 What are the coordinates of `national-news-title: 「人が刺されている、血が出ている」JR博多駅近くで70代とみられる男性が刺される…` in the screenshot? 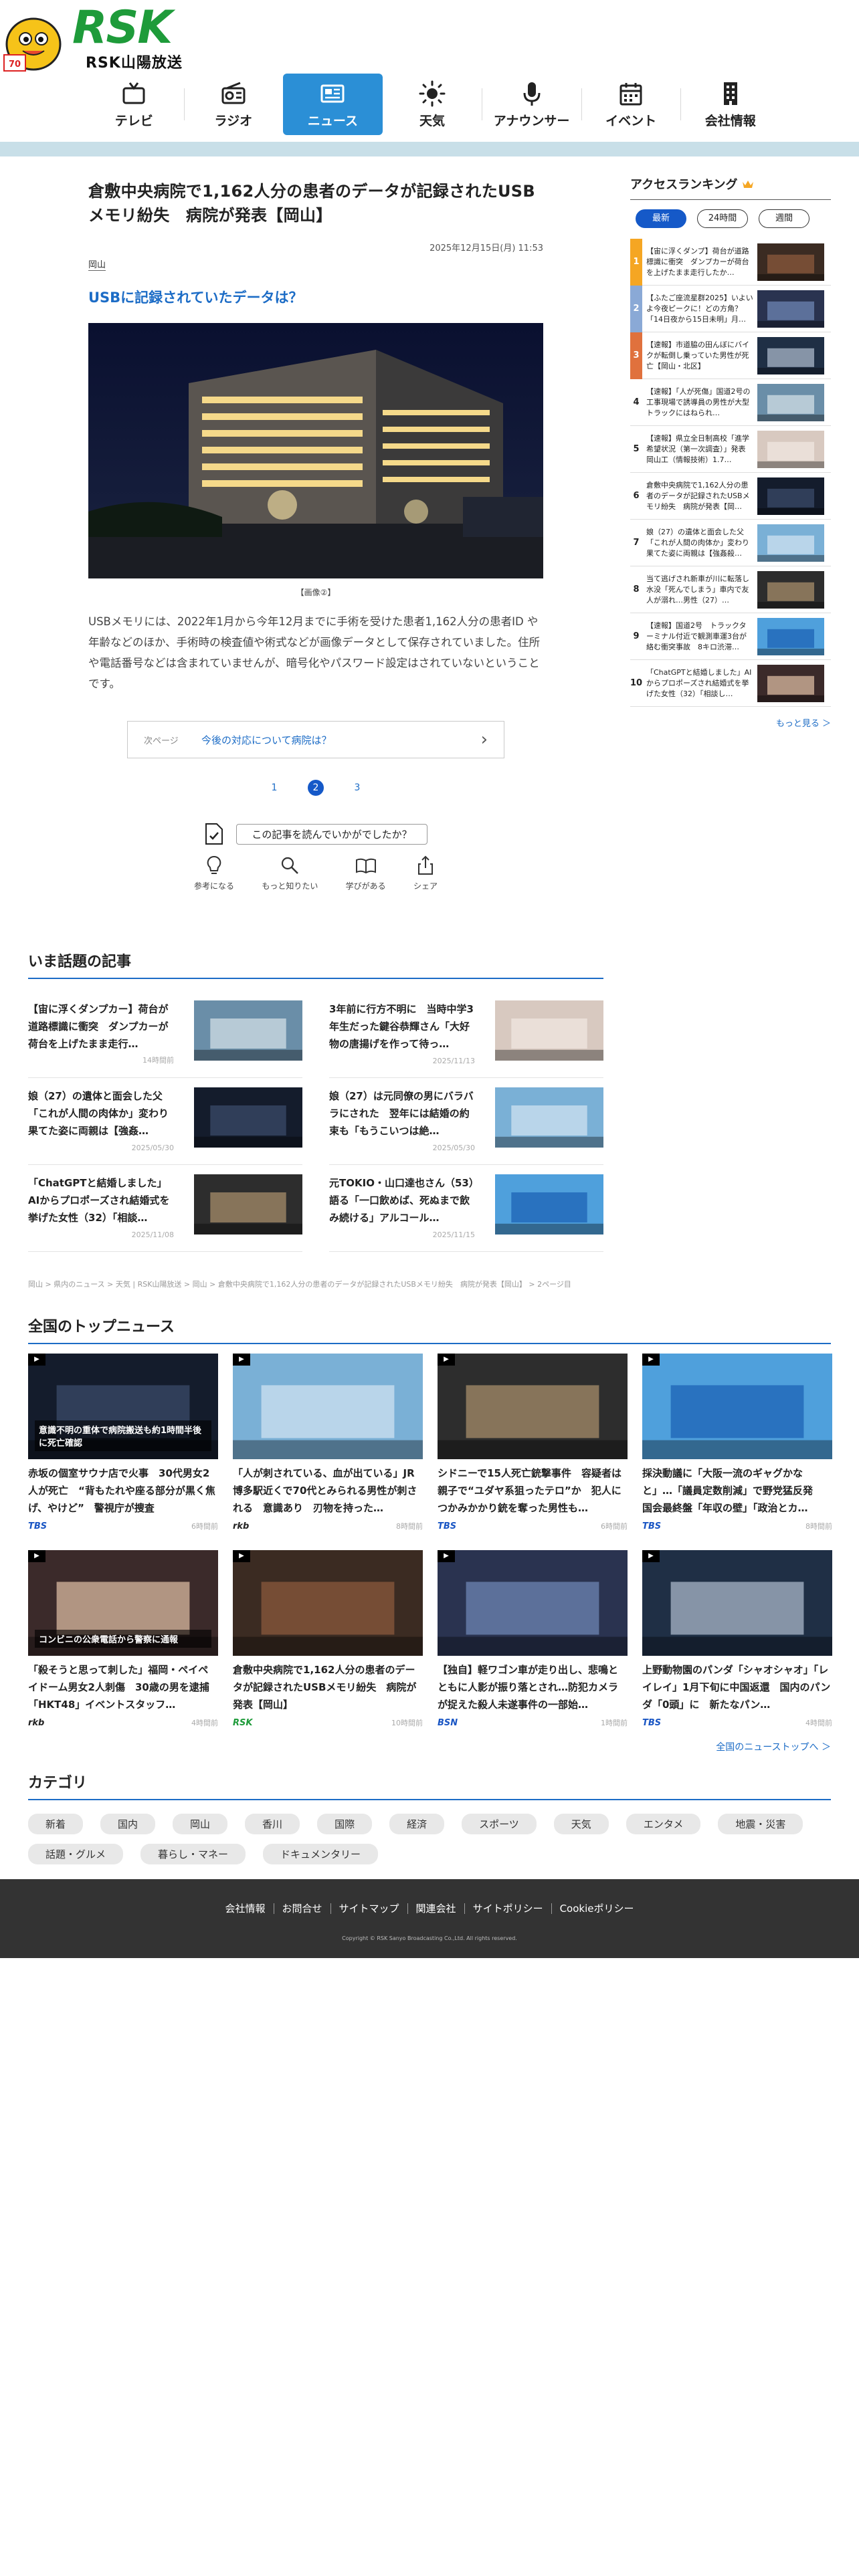 It's located at (325, 1491).